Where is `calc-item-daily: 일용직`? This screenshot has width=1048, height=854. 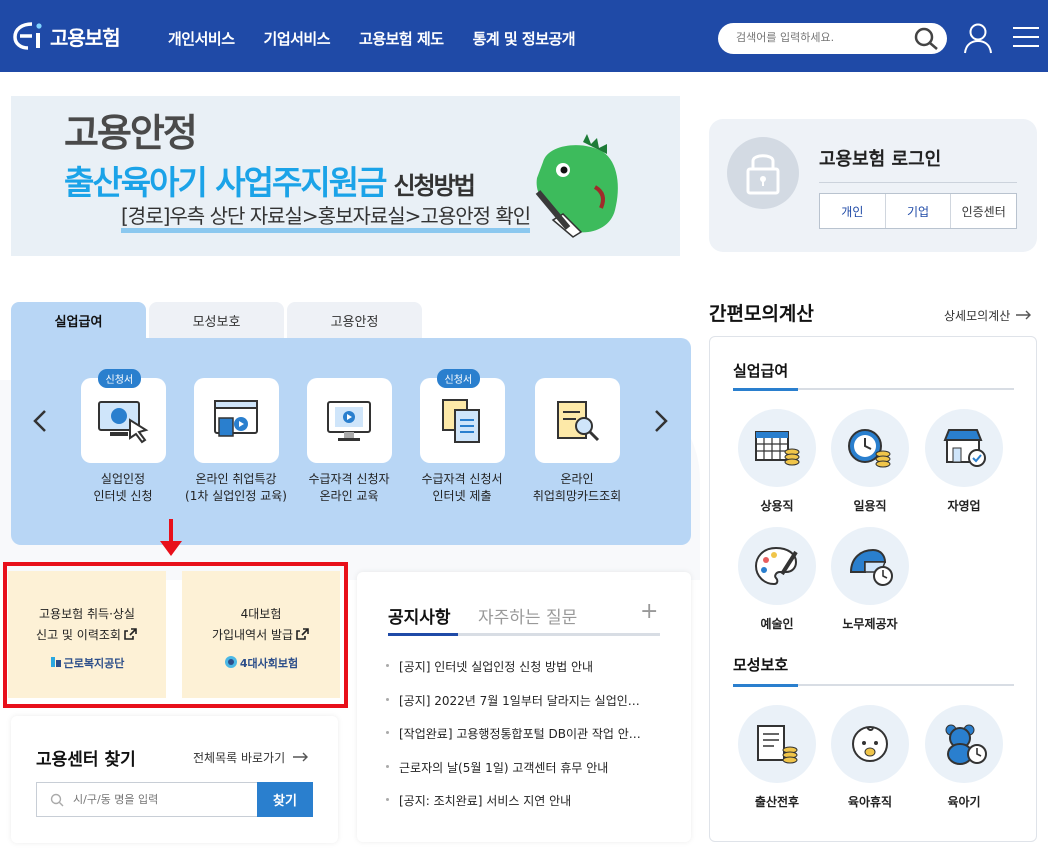
calc-item-daily: 일용직 is located at coordinates (870, 461).